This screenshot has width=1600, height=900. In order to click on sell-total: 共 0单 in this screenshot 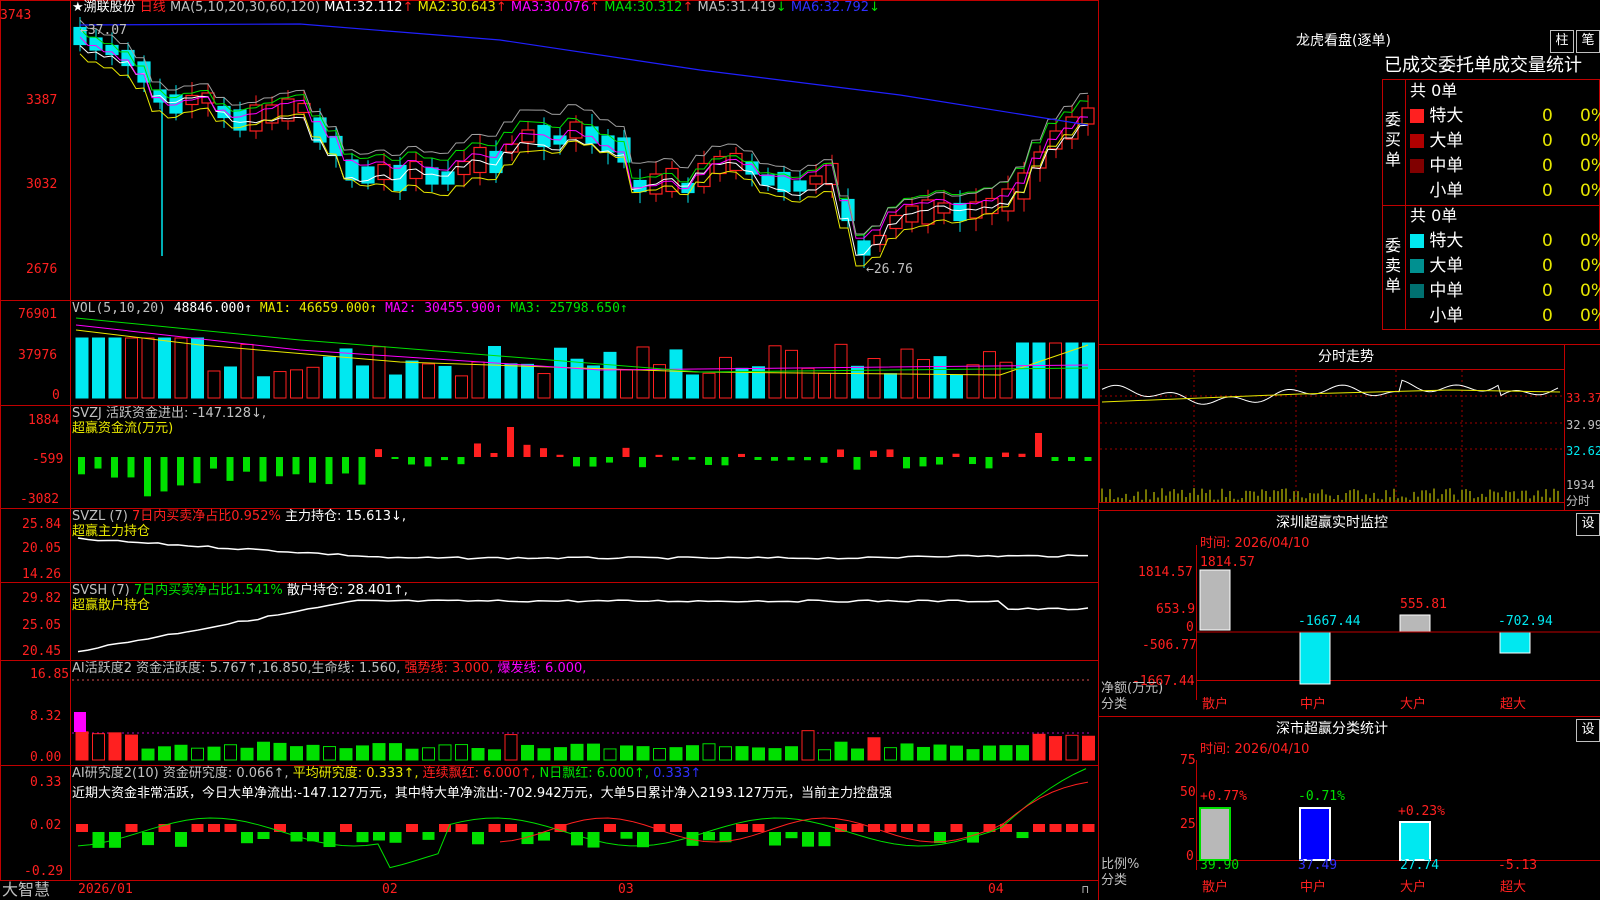, I will do `click(1434, 215)`.